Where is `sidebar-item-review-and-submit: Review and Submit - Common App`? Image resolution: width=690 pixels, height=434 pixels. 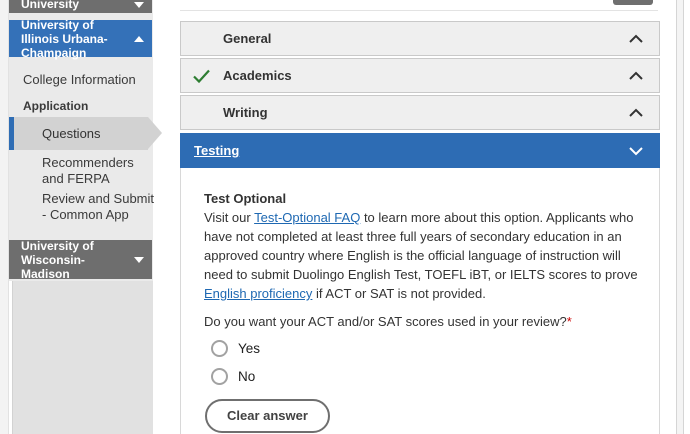 sidebar-item-review-and-submit: Review and Submit - Common App is located at coordinates (98, 207).